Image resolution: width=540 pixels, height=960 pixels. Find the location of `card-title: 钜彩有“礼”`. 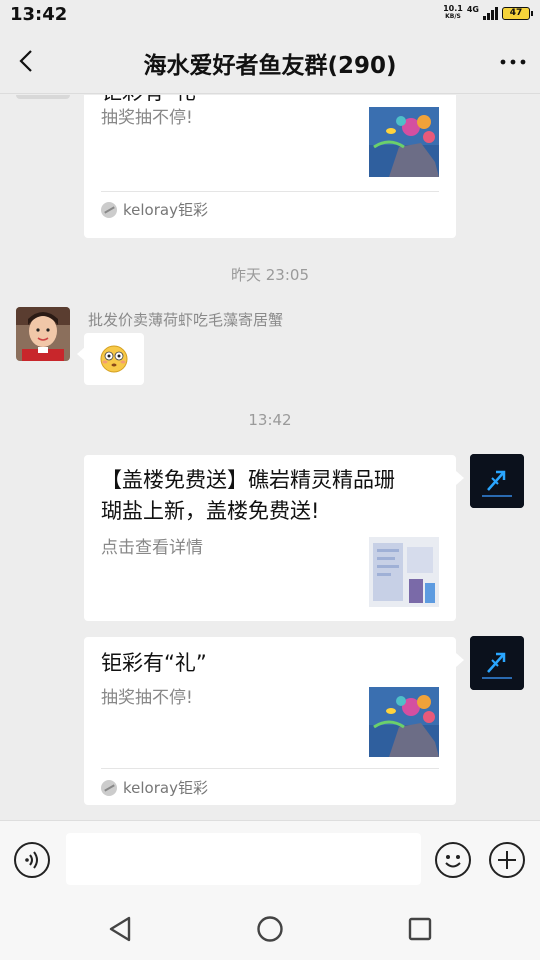

card-title: 钜彩有“礼” is located at coordinates (154, 663).